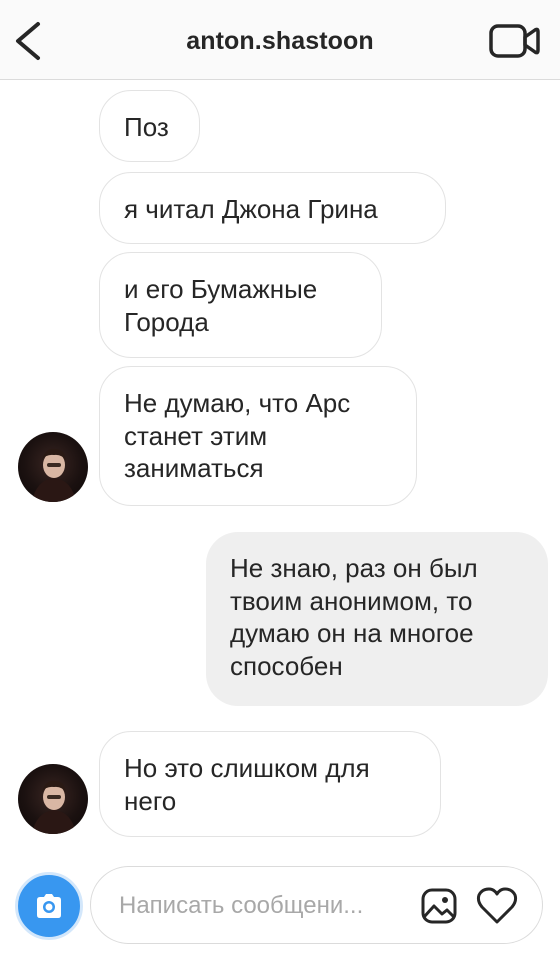  I want to click on message-composer, so click(316, 905).